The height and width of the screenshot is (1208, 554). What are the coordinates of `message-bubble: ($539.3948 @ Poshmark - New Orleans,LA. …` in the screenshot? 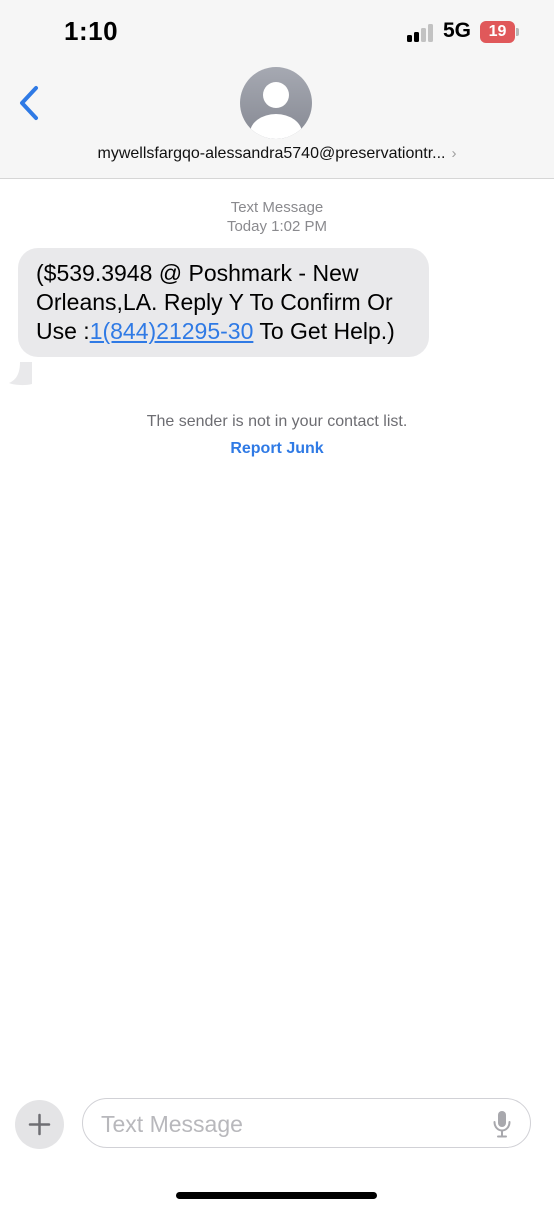 It's located at (223, 302).